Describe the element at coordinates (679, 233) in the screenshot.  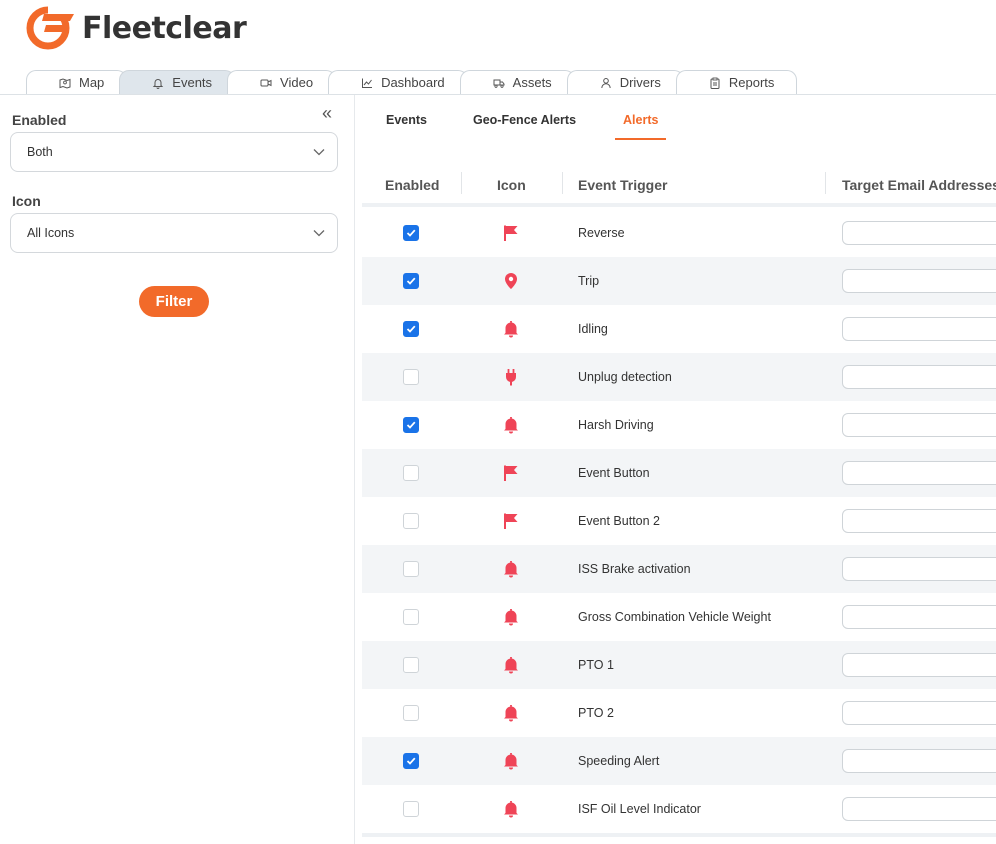
I see `table-row: Reverse` at that location.